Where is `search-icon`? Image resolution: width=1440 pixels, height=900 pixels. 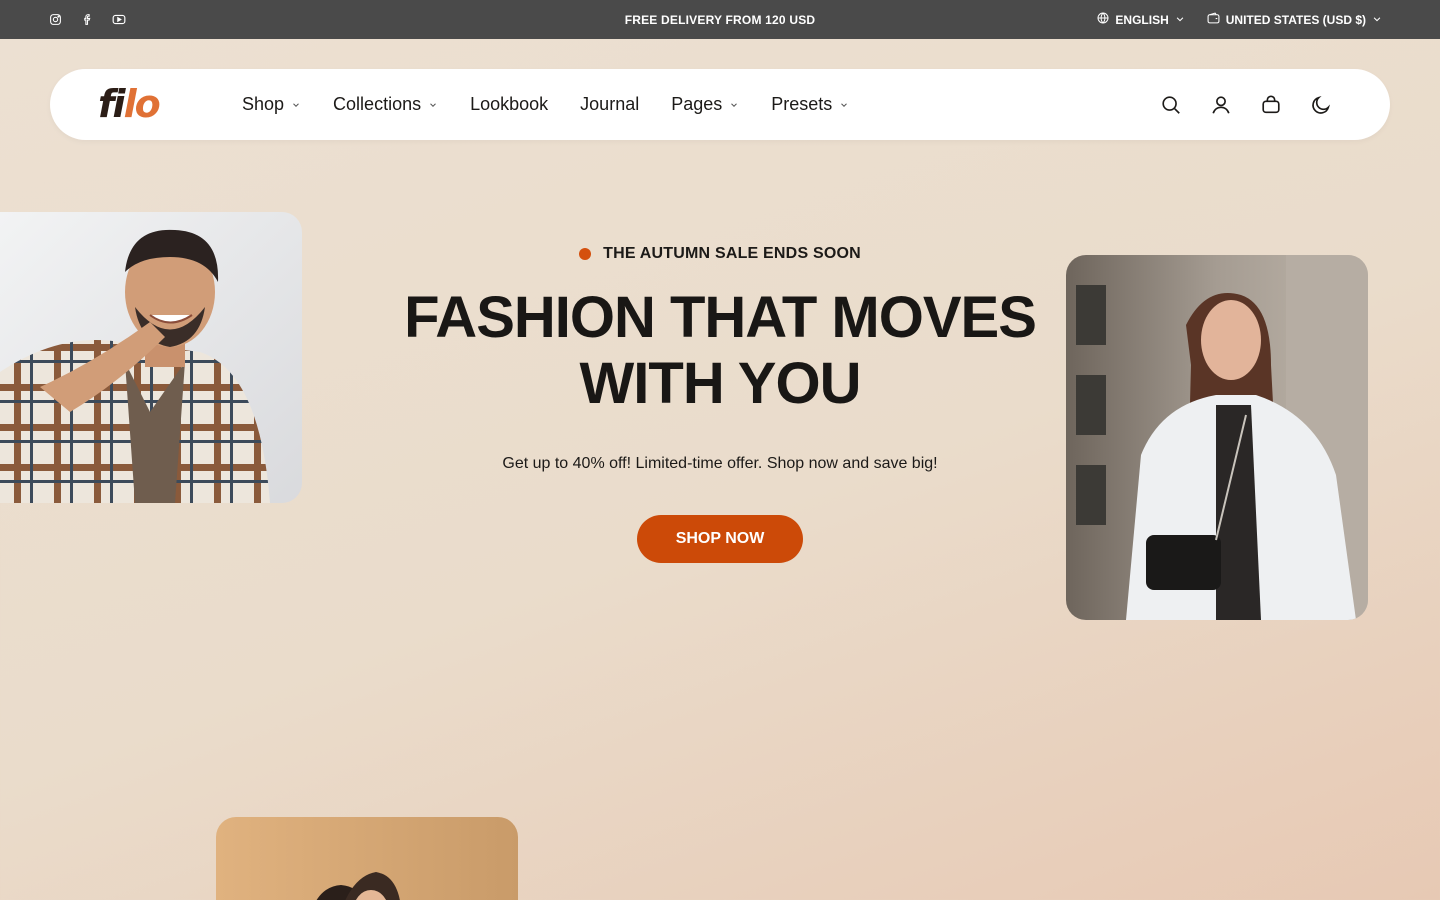
search-icon is located at coordinates (1171, 105).